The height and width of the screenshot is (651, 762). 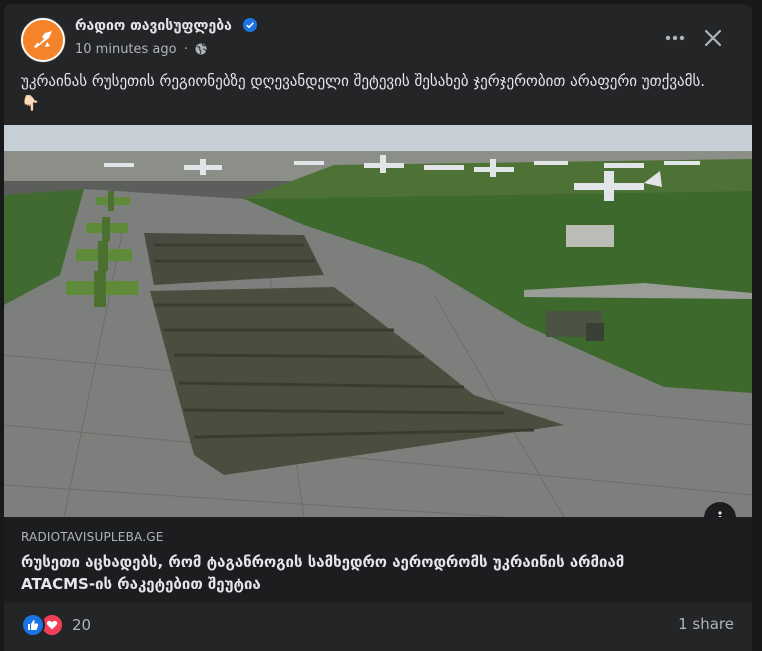 What do you see at coordinates (249, 25) in the screenshot?
I see `verified-badge-icon` at bounding box center [249, 25].